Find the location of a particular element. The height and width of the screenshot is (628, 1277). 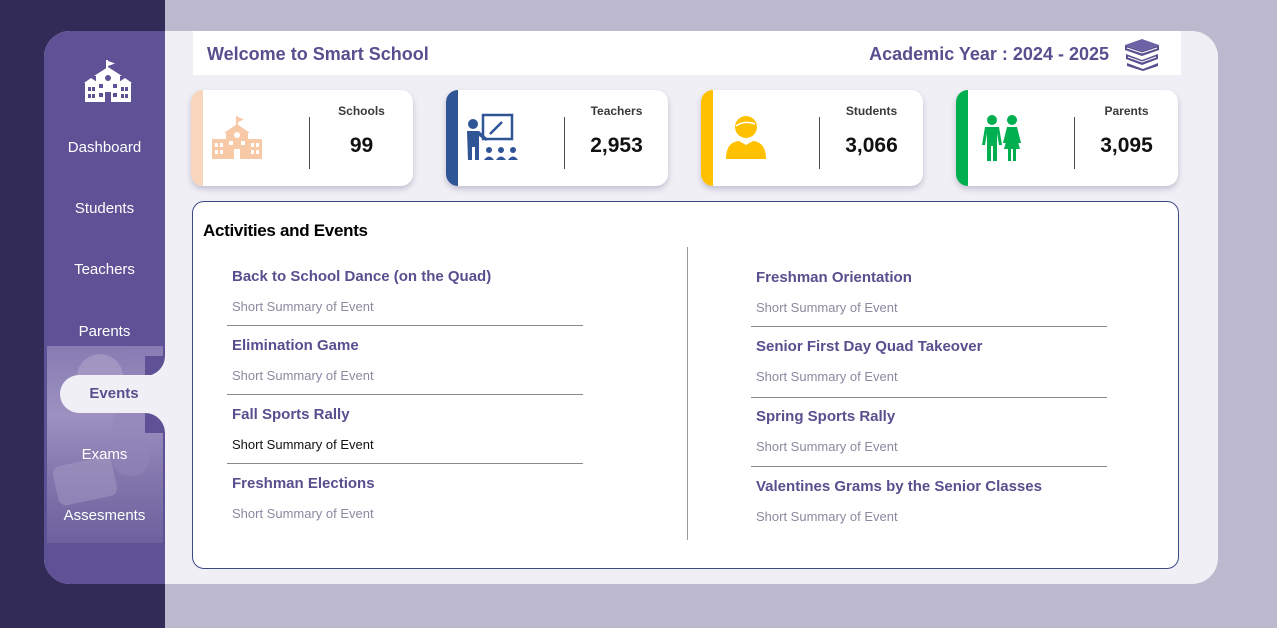

stat-card-parents: Parents 3,095 is located at coordinates (1067, 138).